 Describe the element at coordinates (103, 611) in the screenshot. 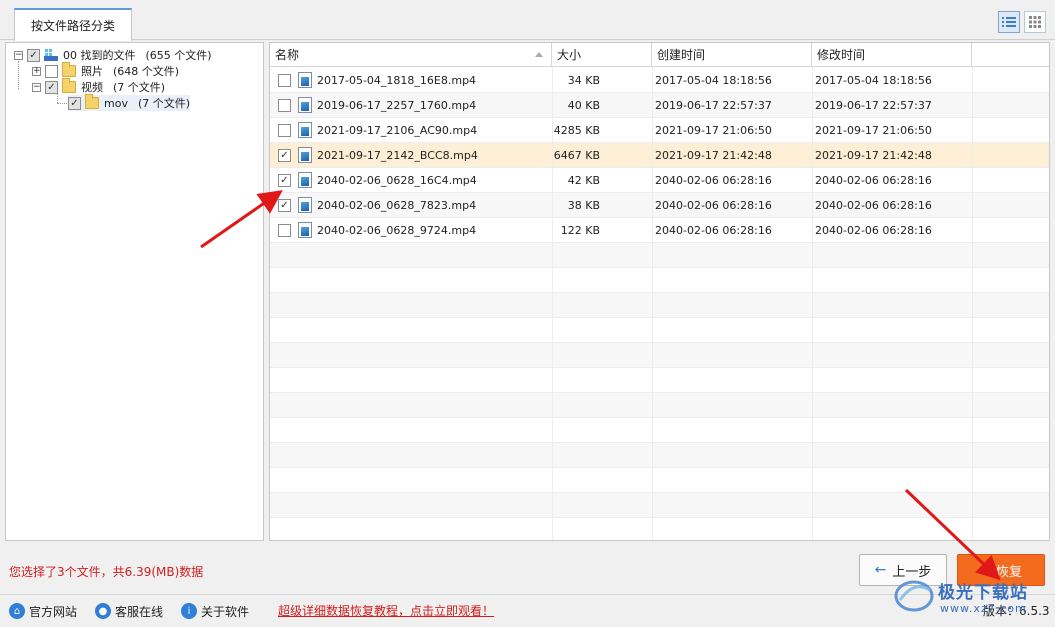

I see `chat-icon: ●` at that location.